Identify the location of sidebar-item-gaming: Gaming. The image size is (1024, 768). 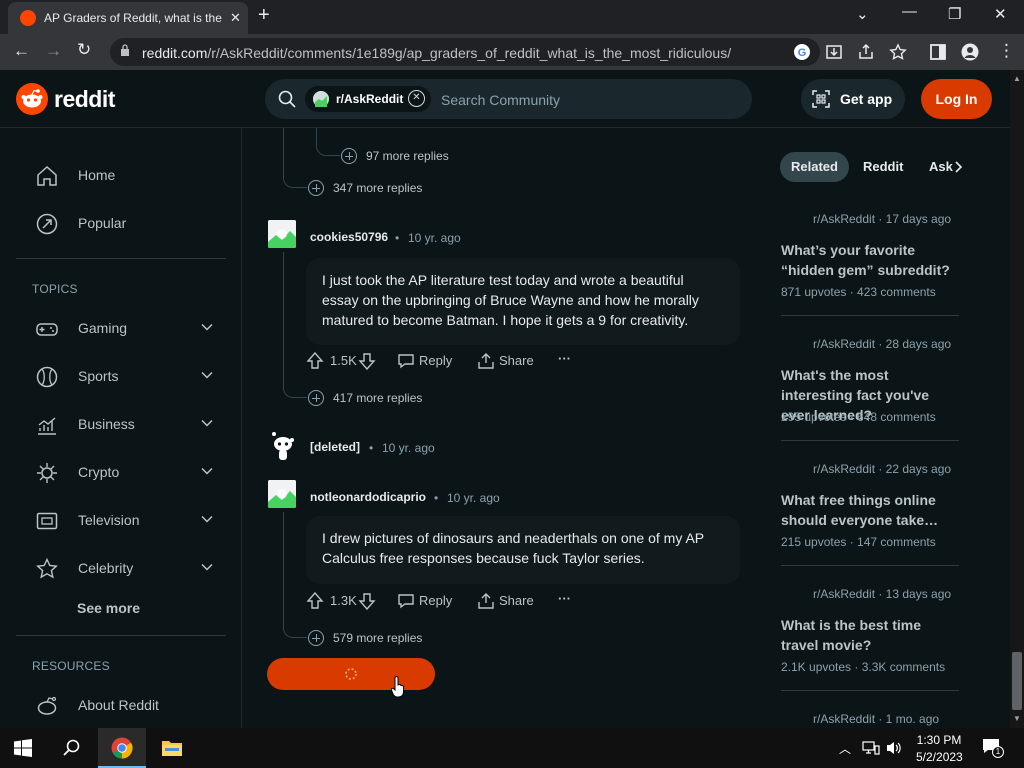
(120, 328).